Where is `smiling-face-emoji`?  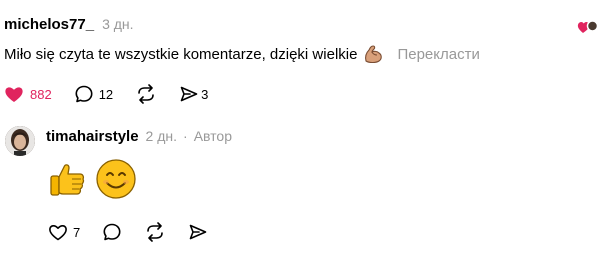 smiling-face-emoji is located at coordinates (116, 179).